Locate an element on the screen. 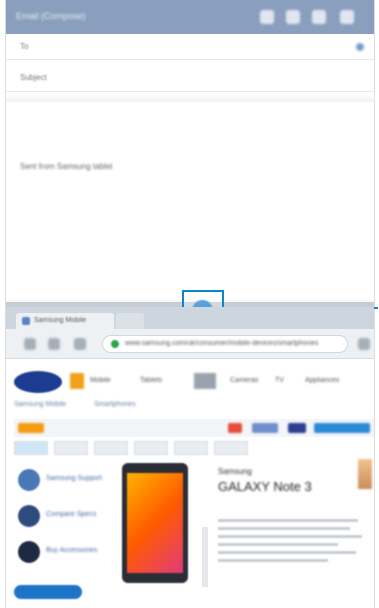 The image size is (379, 608). feature-item: Buy Accessories is located at coordinates (64, 552).